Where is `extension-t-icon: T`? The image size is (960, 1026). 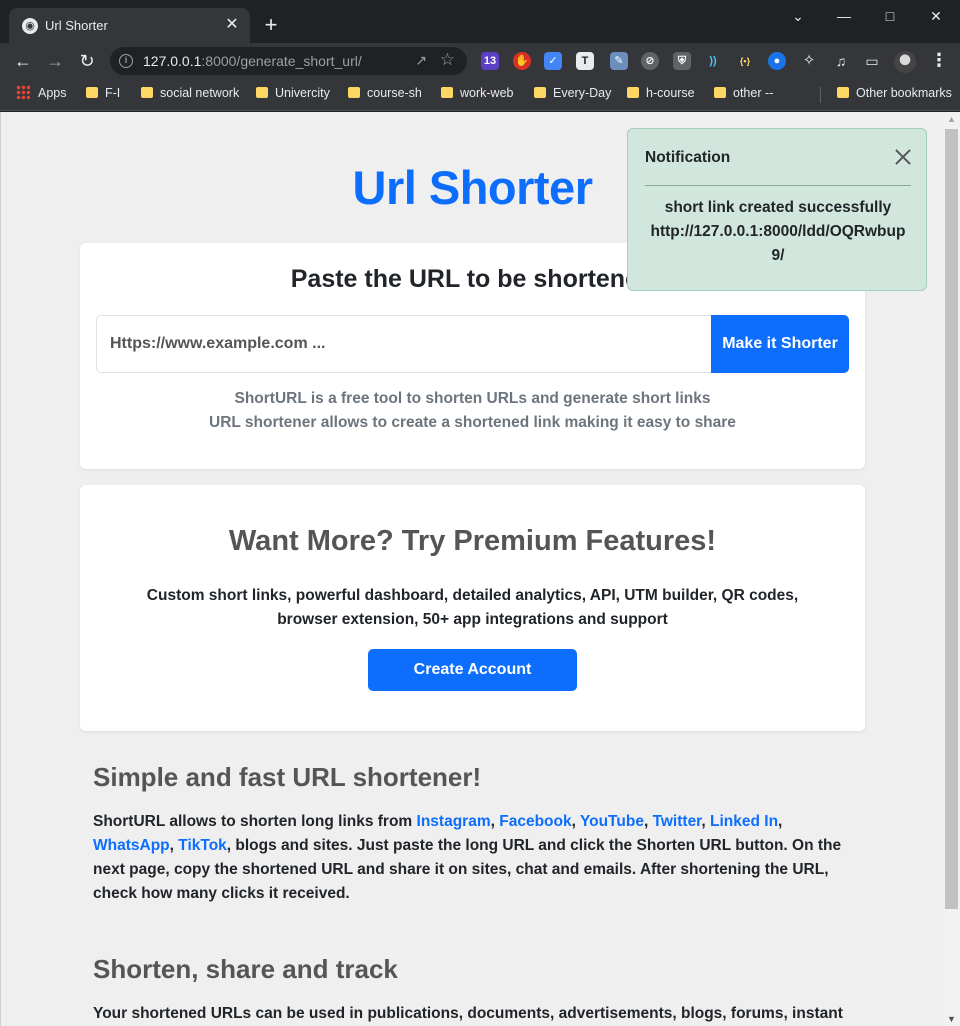
extension-t-icon: T is located at coordinates (585, 61).